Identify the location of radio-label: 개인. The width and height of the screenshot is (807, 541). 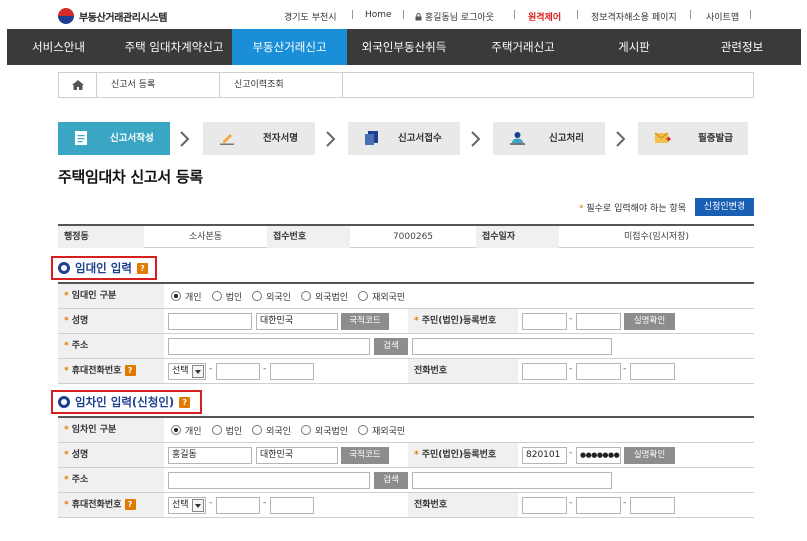
(193, 431).